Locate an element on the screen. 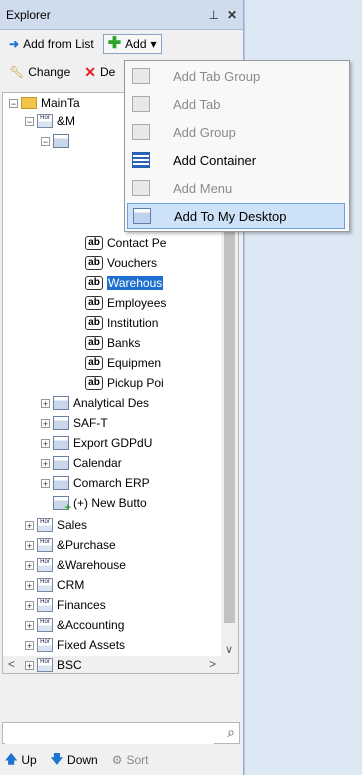 This screenshot has width=362, height=775. tree-item-label: (+) New Butto is located at coordinates (110, 503).